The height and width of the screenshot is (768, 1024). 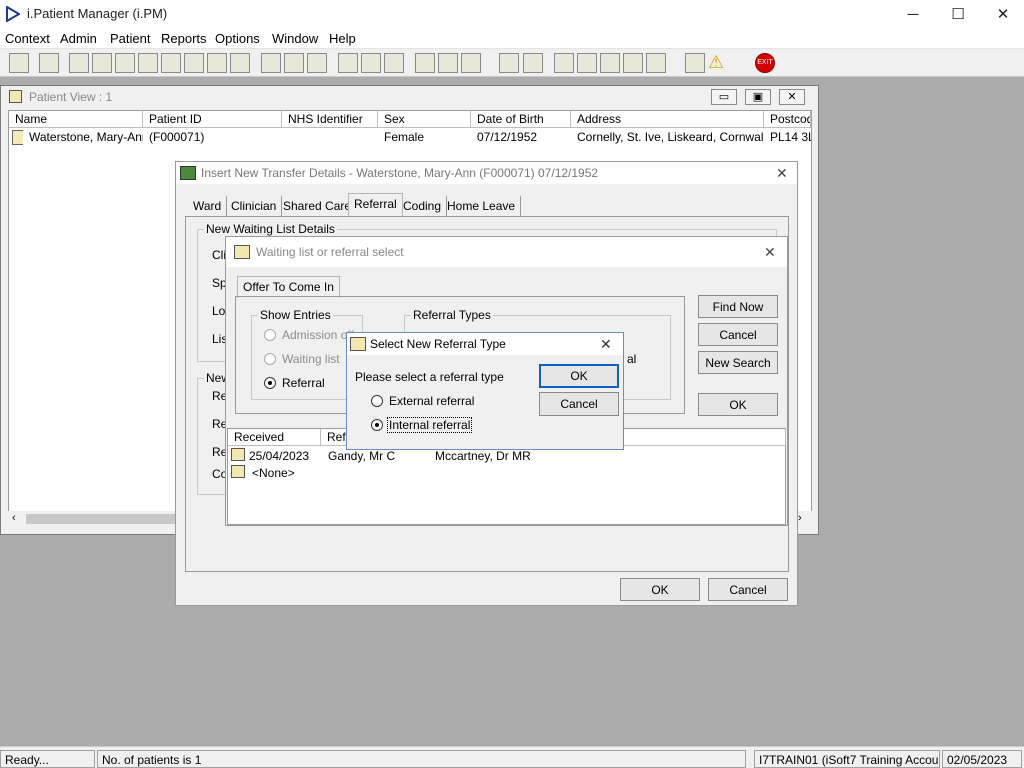 I want to click on minimize-button: ─, so click(x=913, y=14).